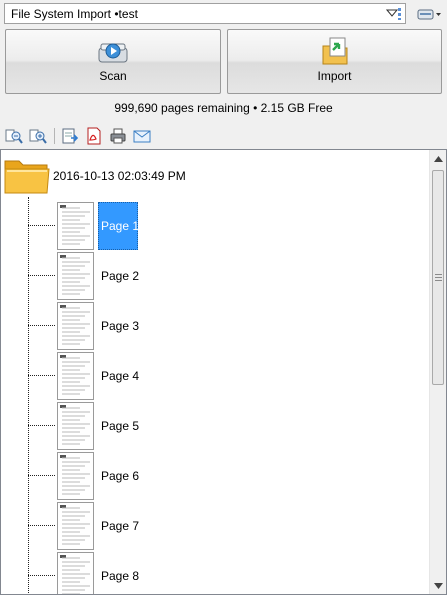  Describe the element at coordinates (70, 136) in the screenshot. I see `export-icon` at that location.